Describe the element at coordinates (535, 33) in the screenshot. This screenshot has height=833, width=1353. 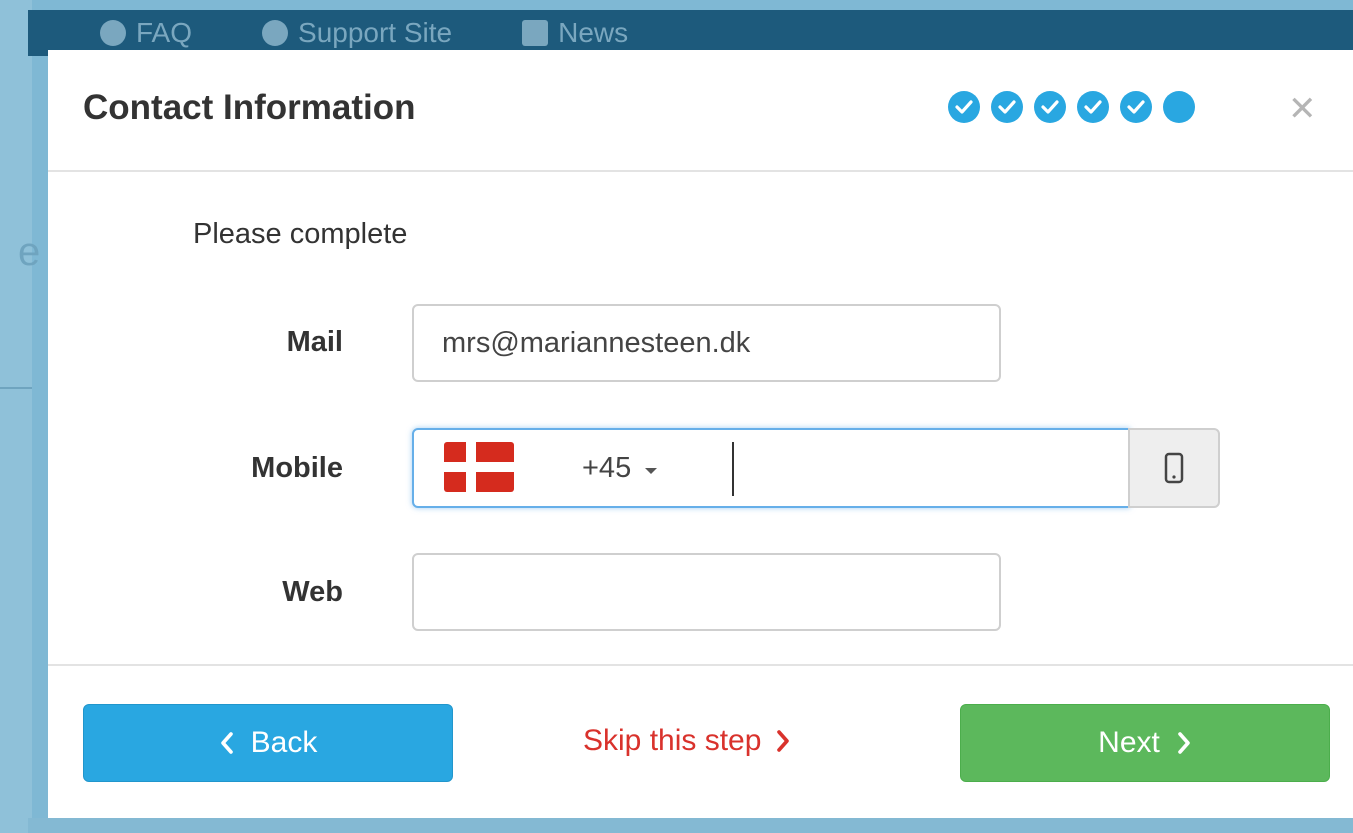
I see `megaphone-icon` at that location.